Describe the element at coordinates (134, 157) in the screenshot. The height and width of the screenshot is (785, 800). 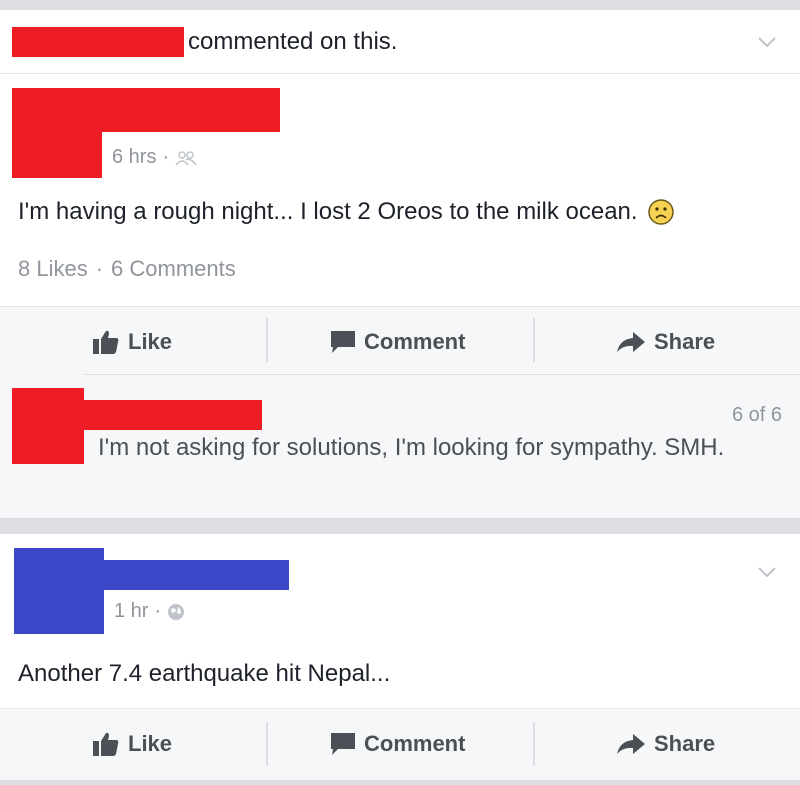
I see `timestamp: 6 hrs` at that location.